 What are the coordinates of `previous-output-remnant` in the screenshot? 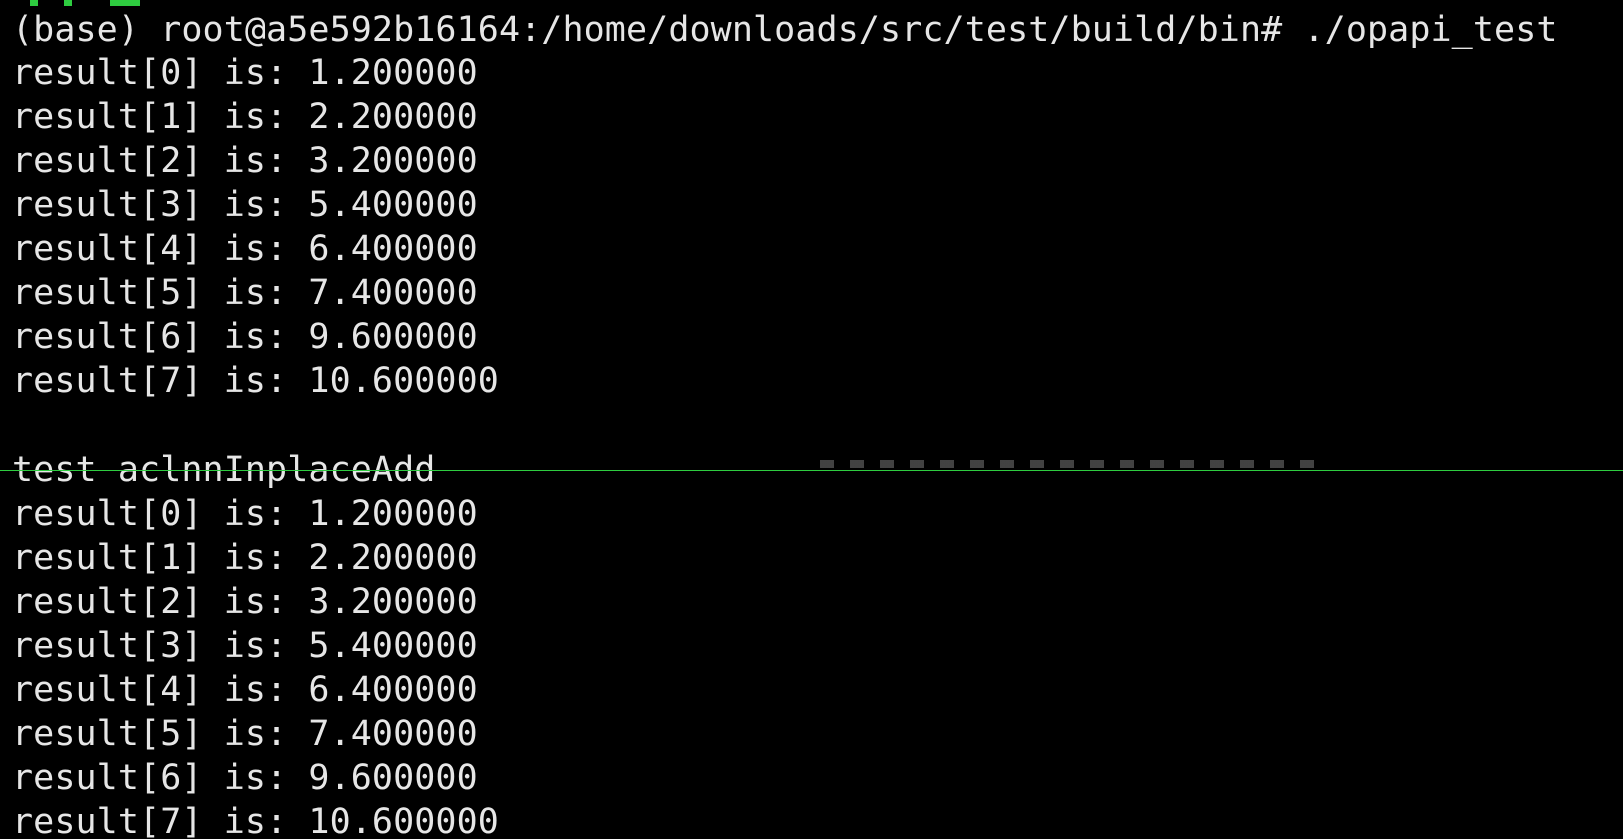 It's located at (78, 3).